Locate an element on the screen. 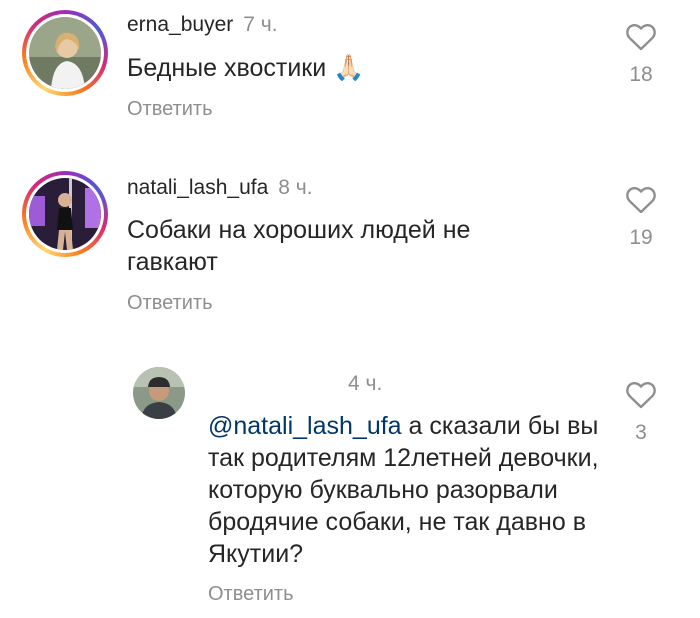  like-count: 3 is located at coordinates (641, 432).